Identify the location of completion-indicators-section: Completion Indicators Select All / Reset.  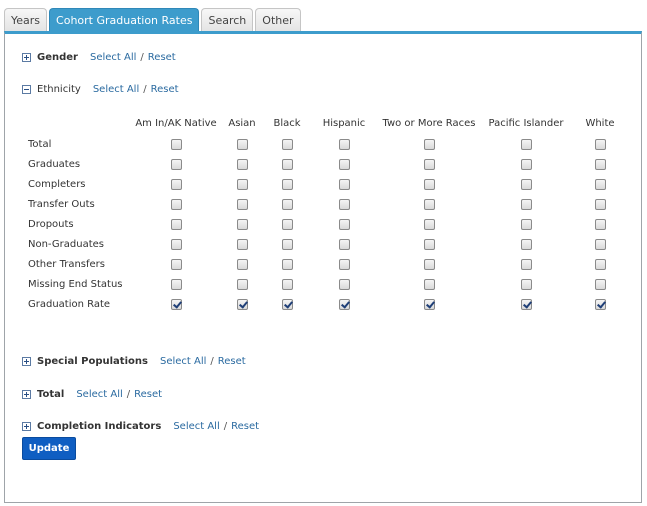
(140, 426).